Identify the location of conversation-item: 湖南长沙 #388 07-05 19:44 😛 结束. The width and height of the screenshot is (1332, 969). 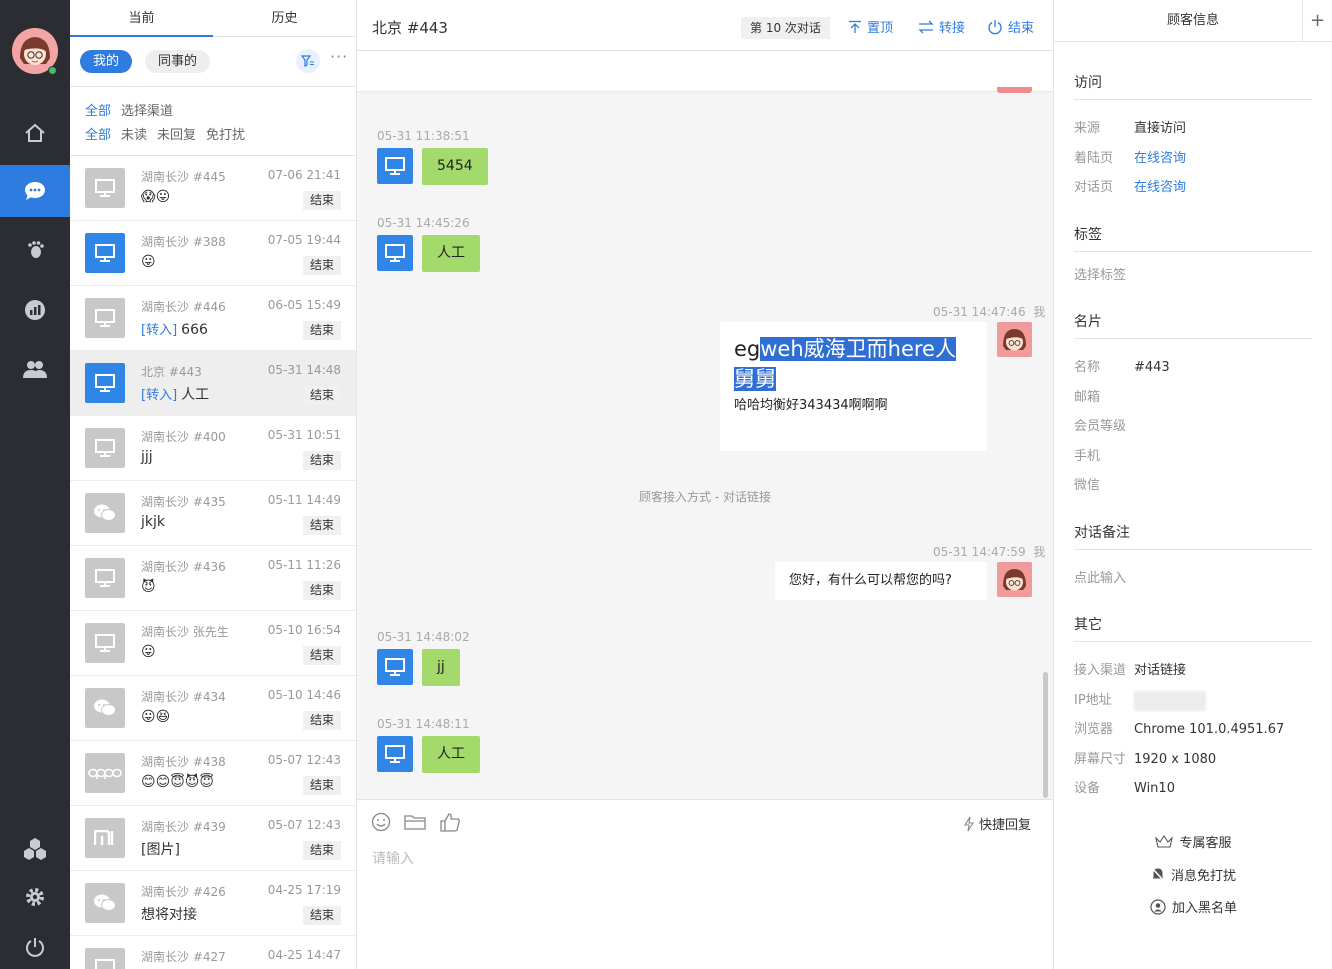
(213, 253).